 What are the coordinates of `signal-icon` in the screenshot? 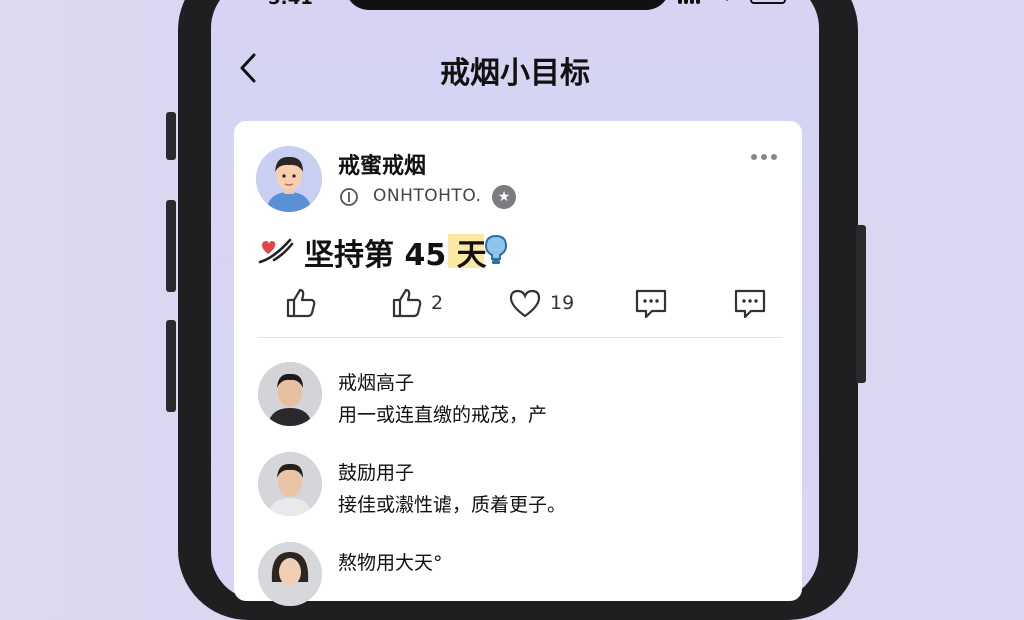 It's located at (680, 2).